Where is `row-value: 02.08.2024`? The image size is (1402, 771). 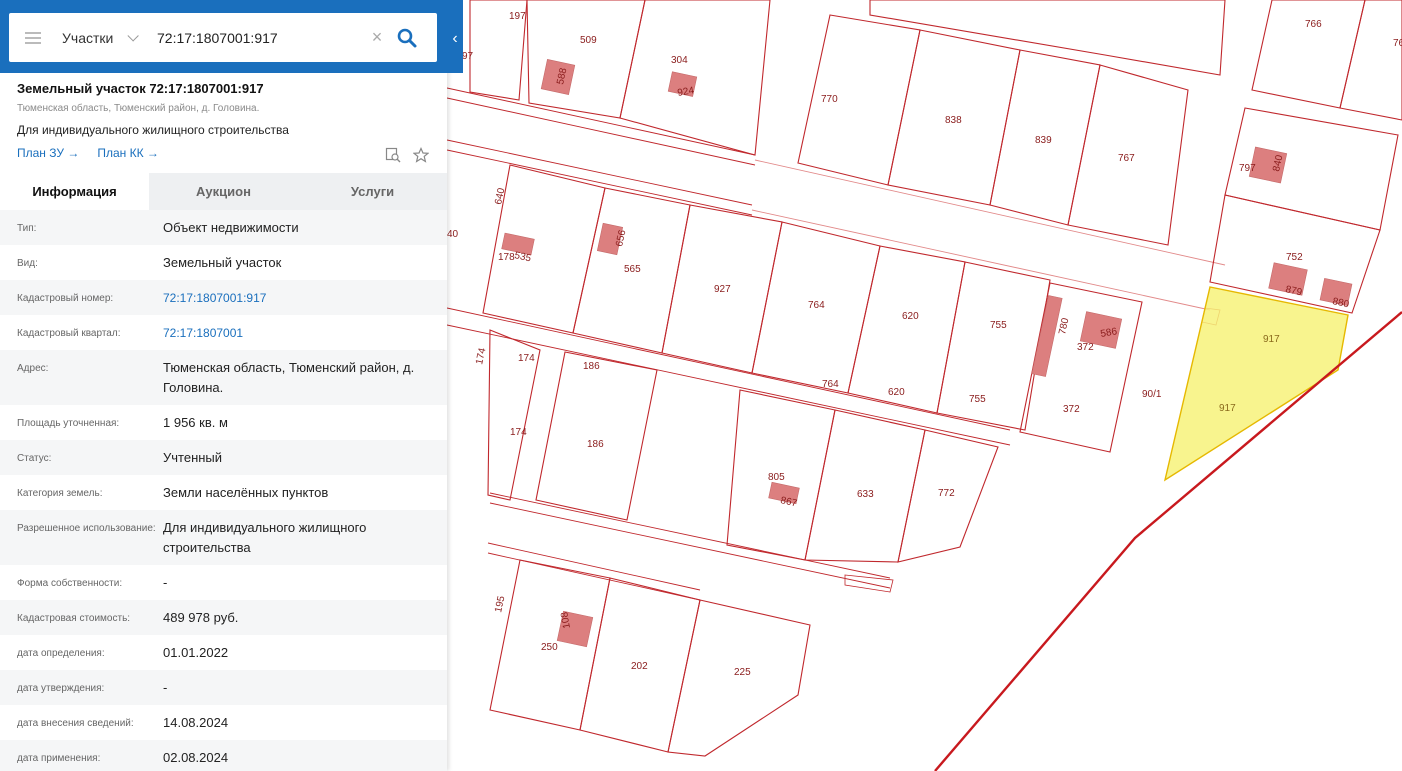 row-value: 02.08.2024 is located at coordinates (196, 757).